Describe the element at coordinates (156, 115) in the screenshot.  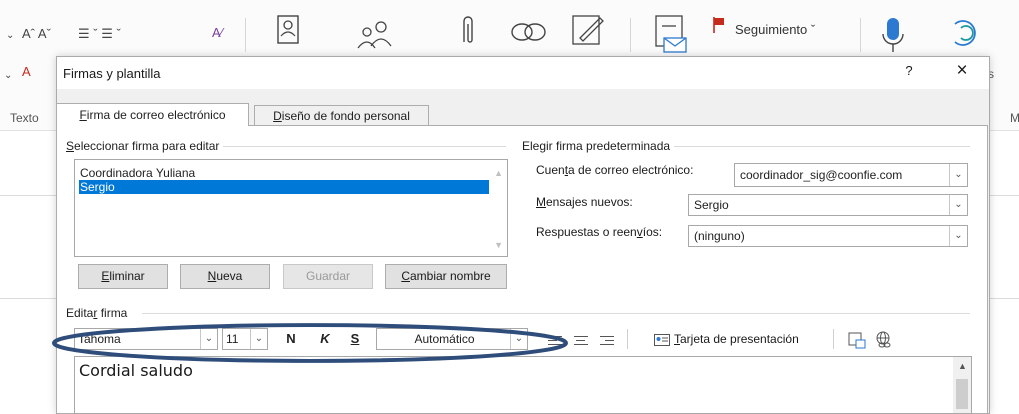
I see `tab-label: irma de correo electrónico` at that location.